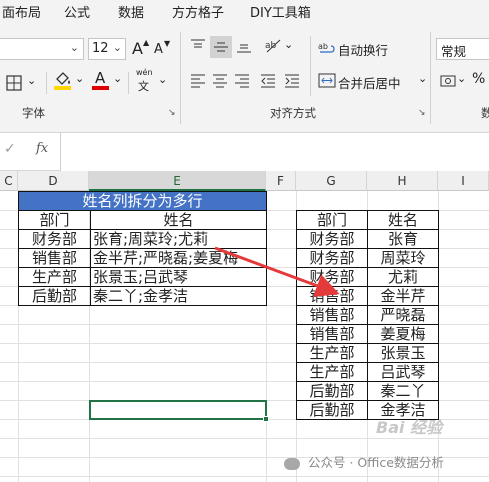 Image resolution: width=489 pixels, height=482 pixels. What do you see at coordinates (485, 113) in the screenshot?
I see `group-label-number: 数` at bounding box center [485, 113].